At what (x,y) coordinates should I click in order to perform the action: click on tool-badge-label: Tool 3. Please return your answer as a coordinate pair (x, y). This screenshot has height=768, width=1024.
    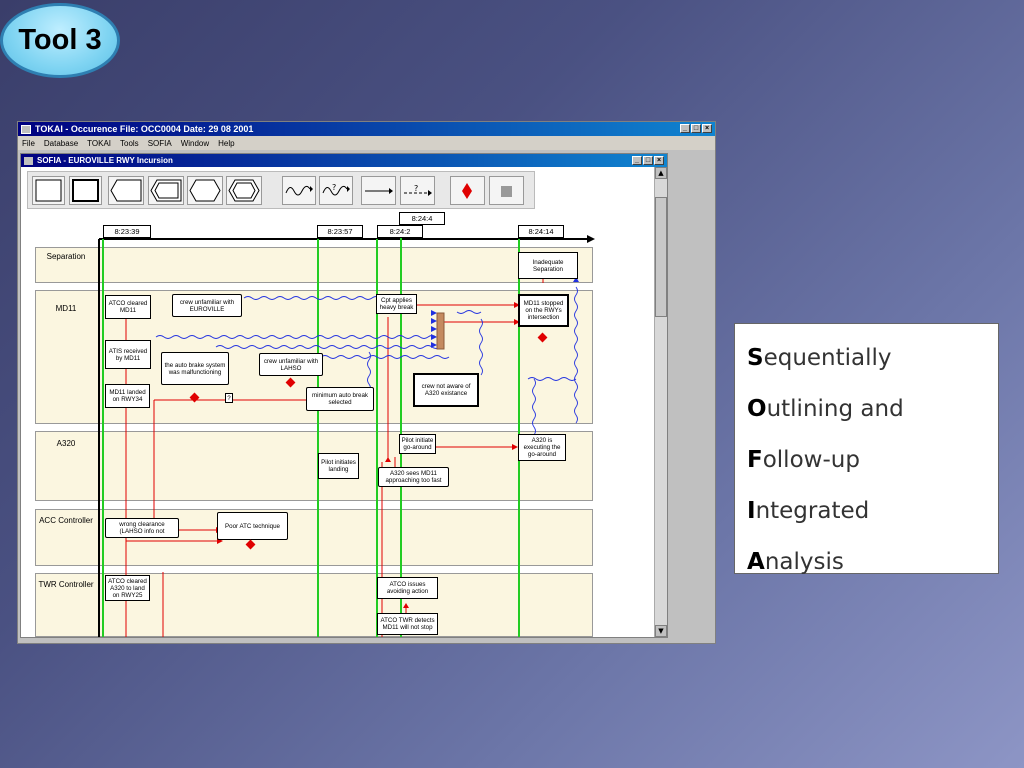
    Looking at the image, I should click on (60, 40).